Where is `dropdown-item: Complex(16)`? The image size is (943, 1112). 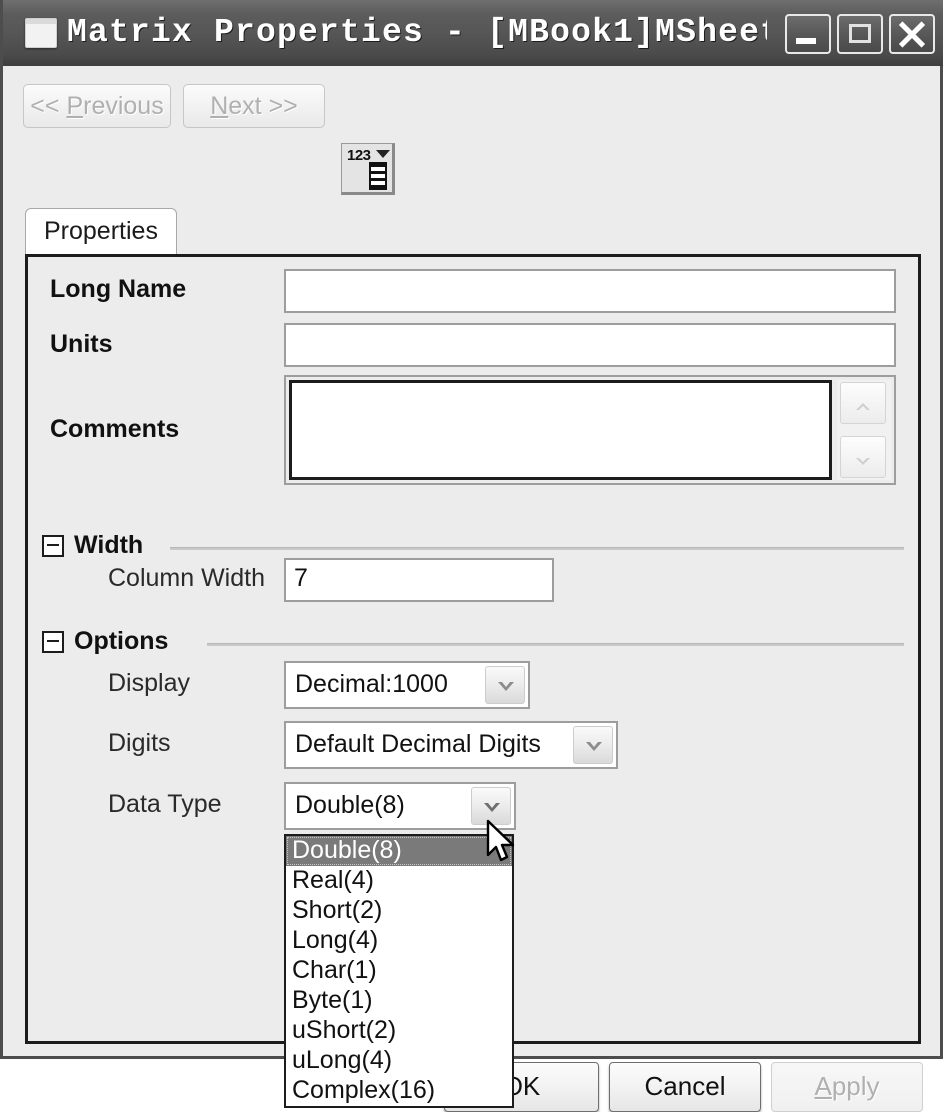
dropdown-item: Complex(16) is located at coordinates (399, 1091).